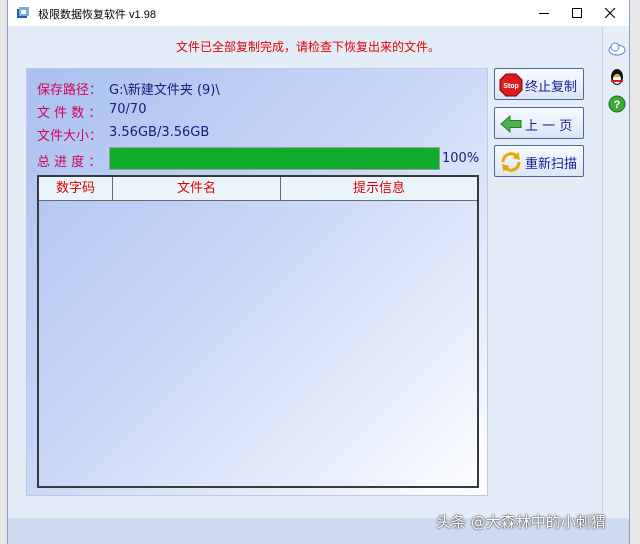 This screenshot has width=640, height=544. What do you see at coordinates (511, 162) in the screenshot?
I see `refresh-icon` at bounding box center [511, 162].